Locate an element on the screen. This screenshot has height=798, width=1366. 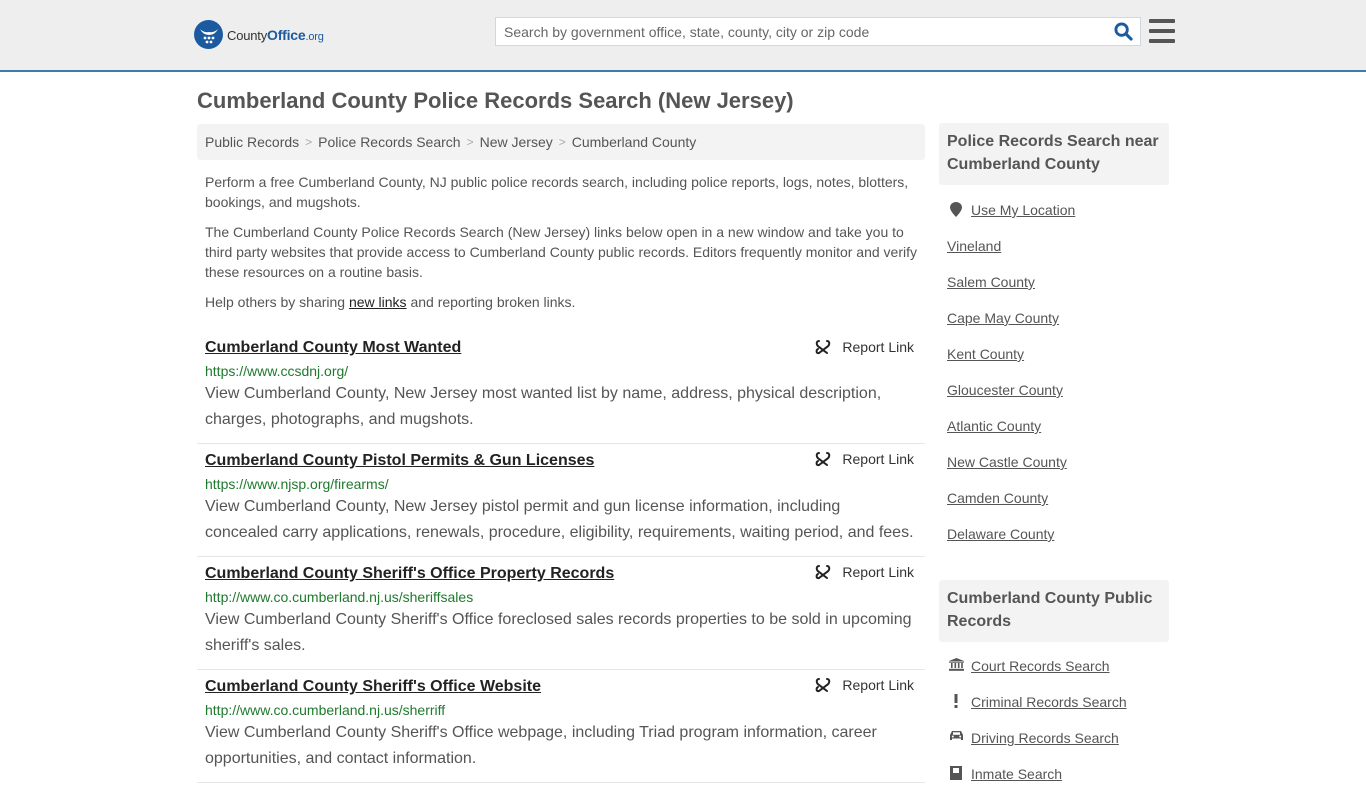
sidebar-item-delaware-county: Delaware County is located at coordinates (1054, 540).